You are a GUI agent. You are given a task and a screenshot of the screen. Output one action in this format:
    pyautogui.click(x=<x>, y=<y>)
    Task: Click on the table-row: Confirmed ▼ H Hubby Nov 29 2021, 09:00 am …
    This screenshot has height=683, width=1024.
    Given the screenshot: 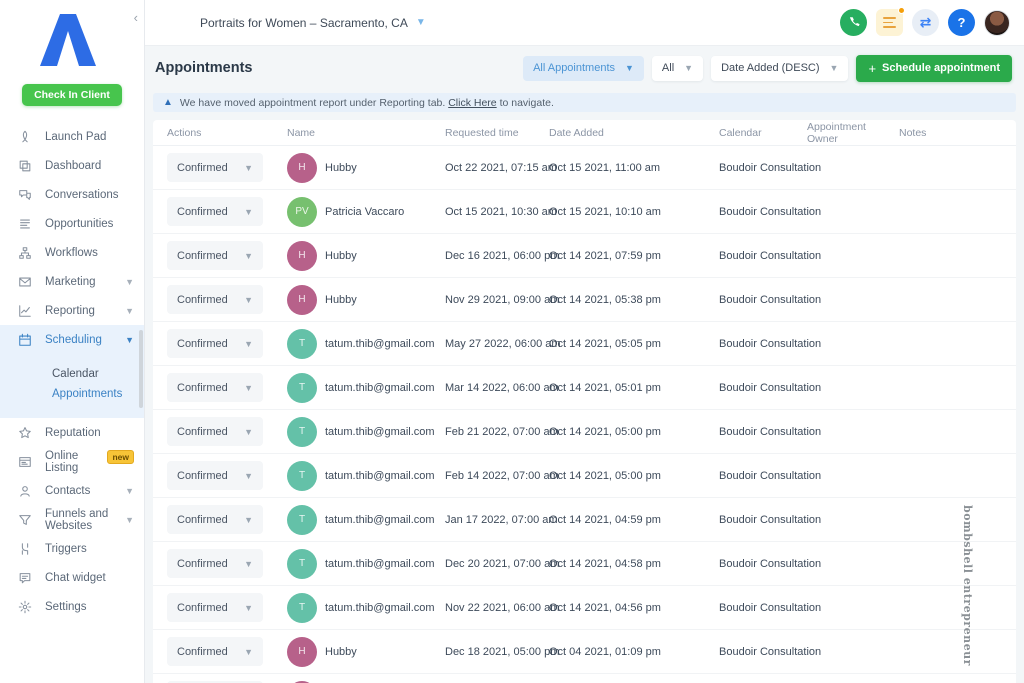 What is the action you would take?
    pyautogui.click(x=584, y=300)
    